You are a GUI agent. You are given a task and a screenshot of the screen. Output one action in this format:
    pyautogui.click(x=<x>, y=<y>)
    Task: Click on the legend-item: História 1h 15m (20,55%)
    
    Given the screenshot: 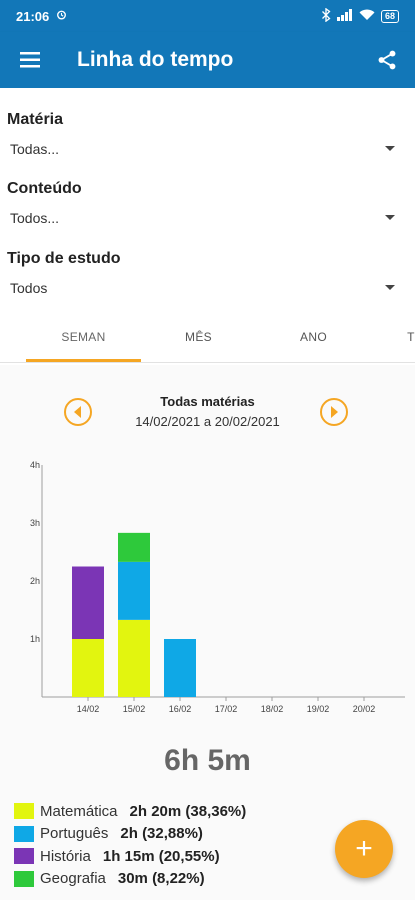 What is the action you would take?
    pyautogui.click(x=130, y=856)
    